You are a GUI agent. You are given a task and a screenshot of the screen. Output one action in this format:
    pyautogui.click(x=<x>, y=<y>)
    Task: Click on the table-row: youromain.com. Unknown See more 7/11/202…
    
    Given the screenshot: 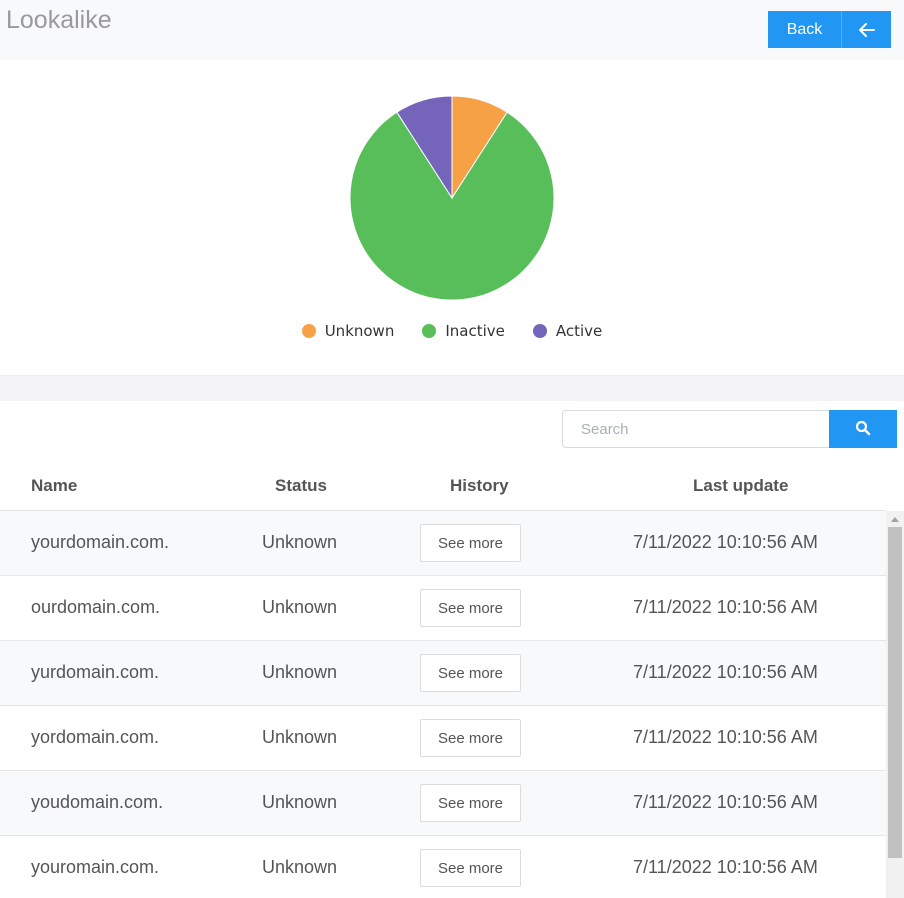 What is the action you would take?
    pyautogui.click(x=443, y=867)
    